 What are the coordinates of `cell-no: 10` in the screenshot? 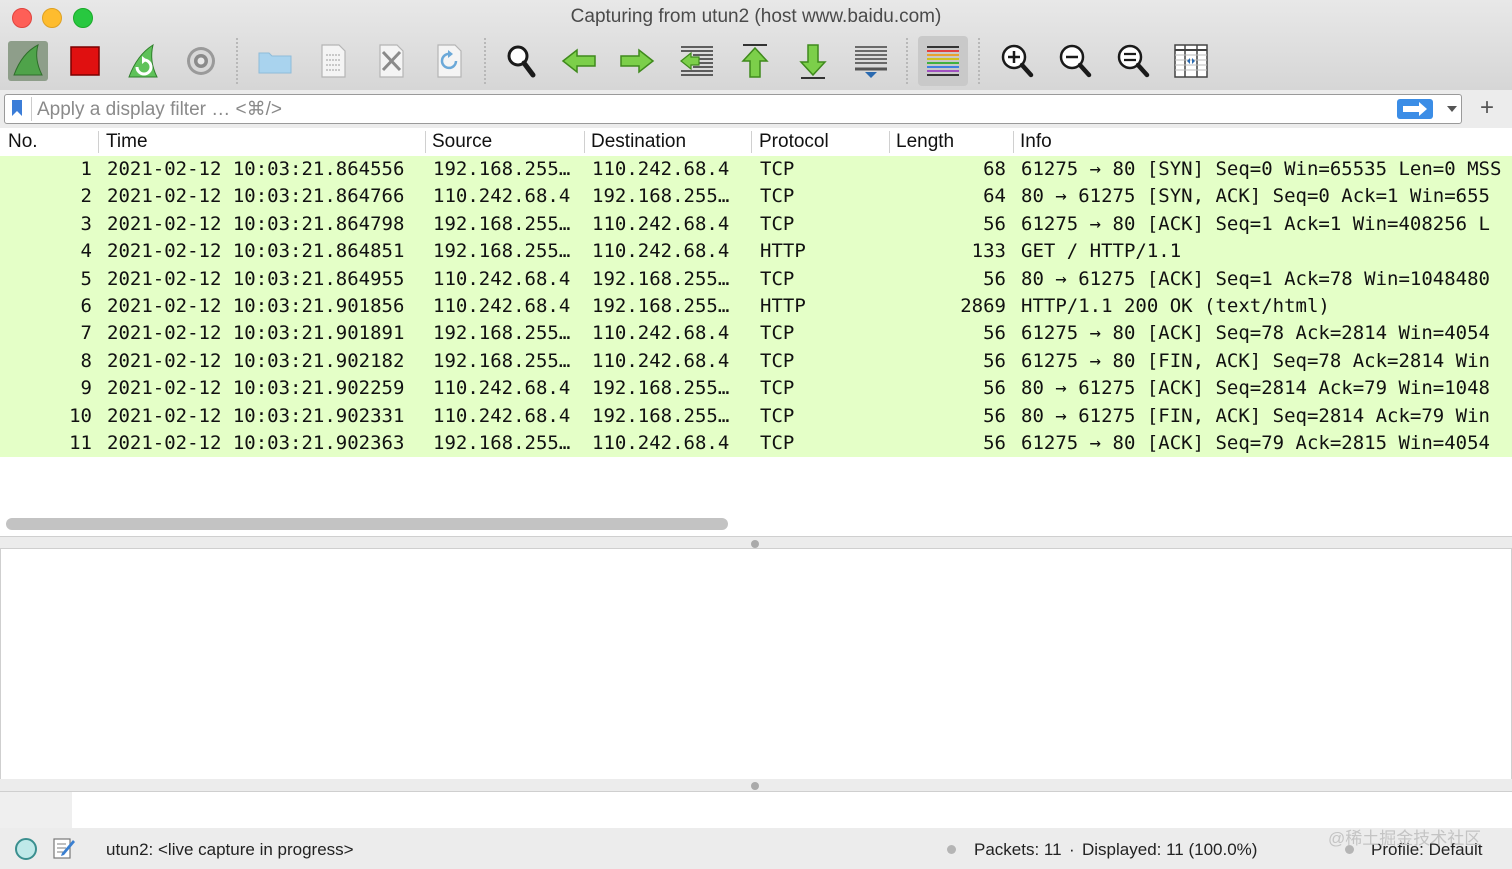 It's located at (80, 415).